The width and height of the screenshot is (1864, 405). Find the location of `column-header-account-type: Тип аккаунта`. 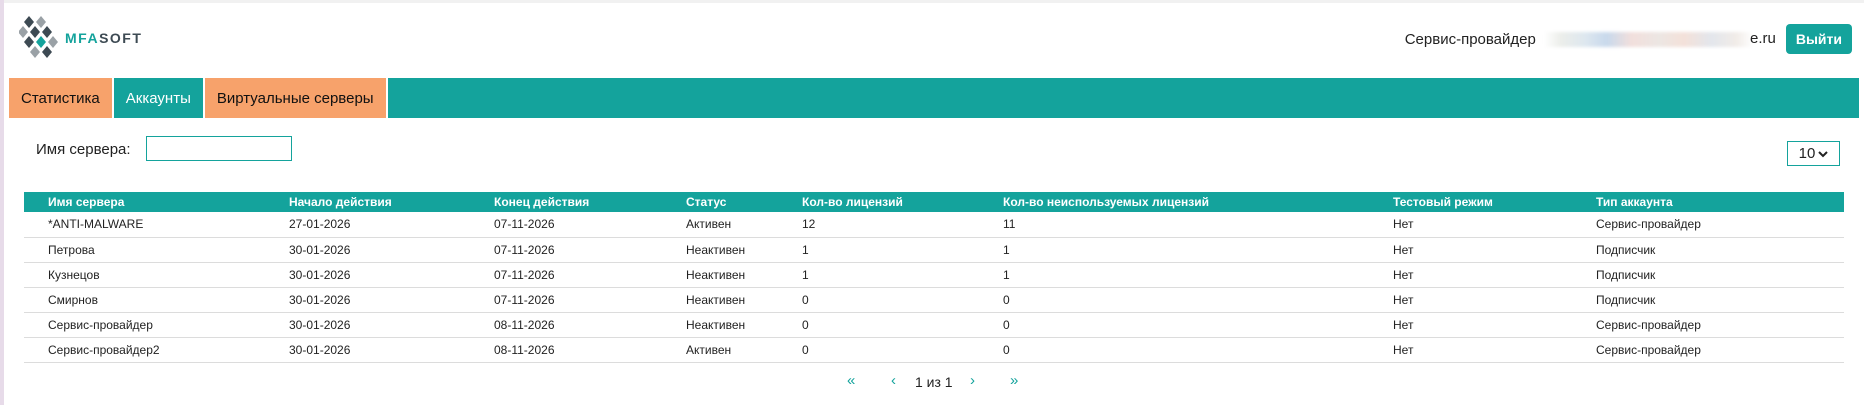

column-header-account-type: Тип аккаунта is located at coordinates (1708, 202).